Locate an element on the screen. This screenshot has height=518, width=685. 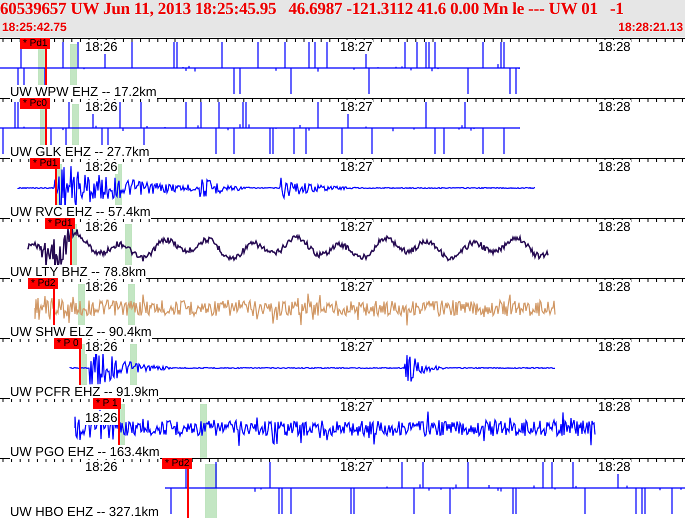
event-title: 60539657 UW Jun 11, 2013 18:25:45.95 46.6987 -121.3112 41.6 0.00 Mn le --- UW 01 -1 is located at coordinates (312, 10).